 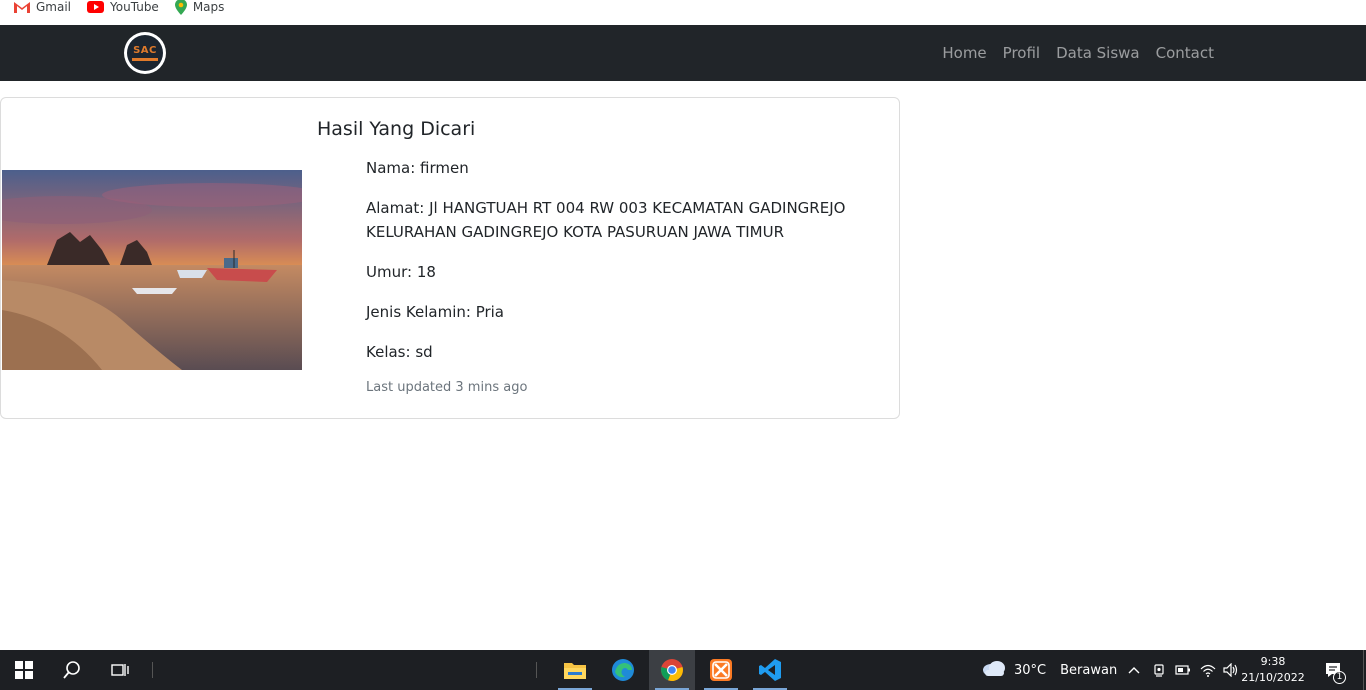 I want to click on bookmark-maps: Maps, so click(x=199, y=7).